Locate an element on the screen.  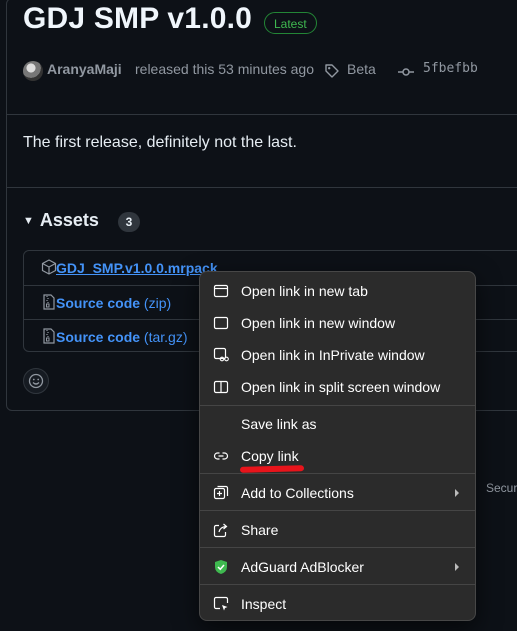
asset-link-mrpack: GDJ_SMP.v1.0.0.mrpack is located at coordinates (137, 268).